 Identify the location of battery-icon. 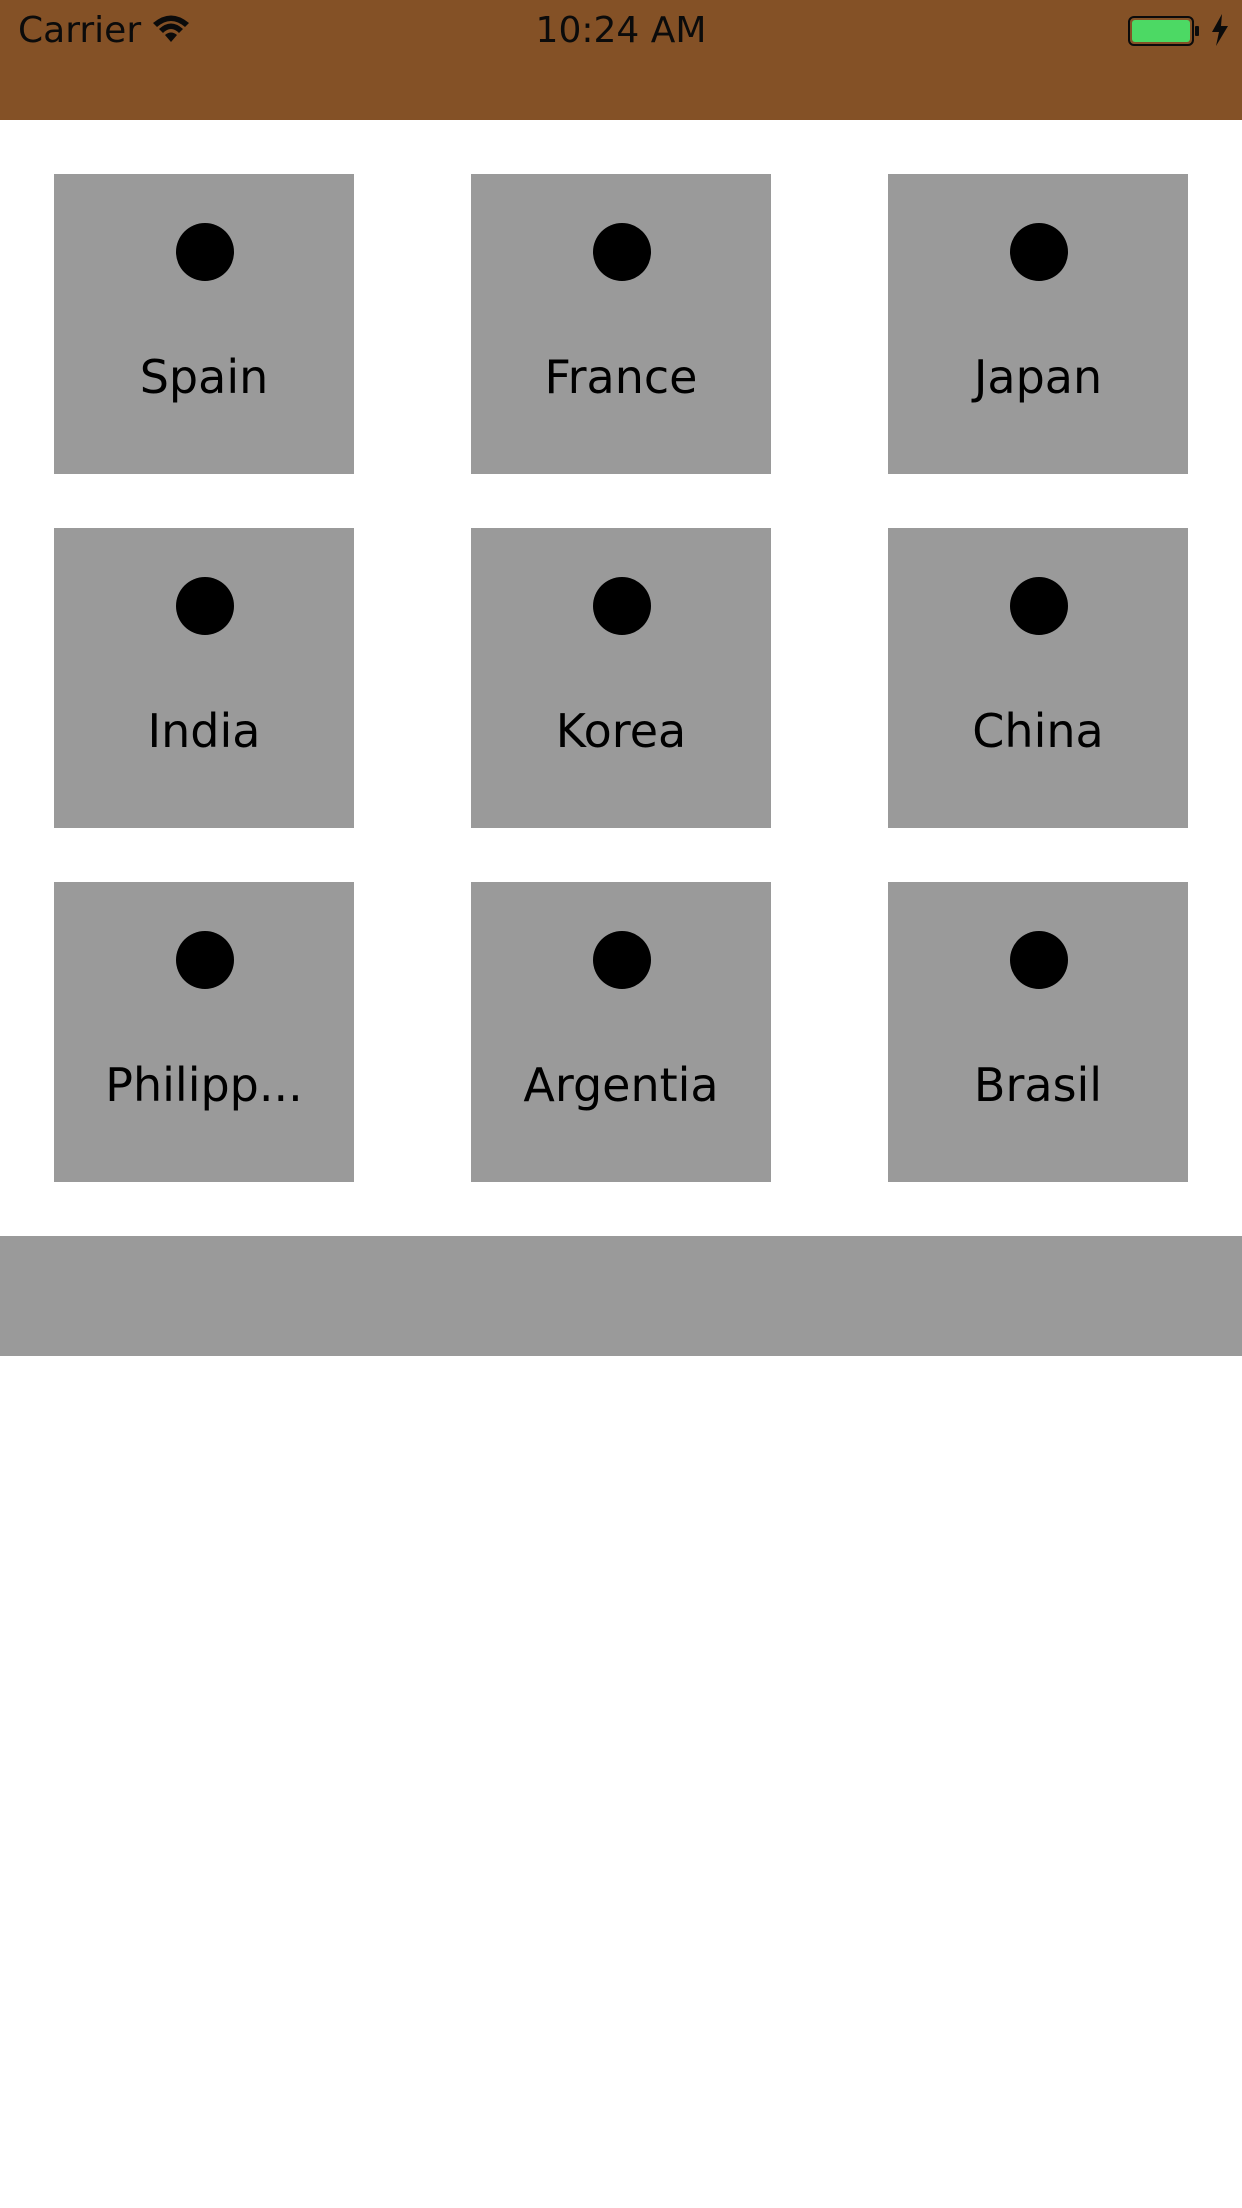
(1163, 31).